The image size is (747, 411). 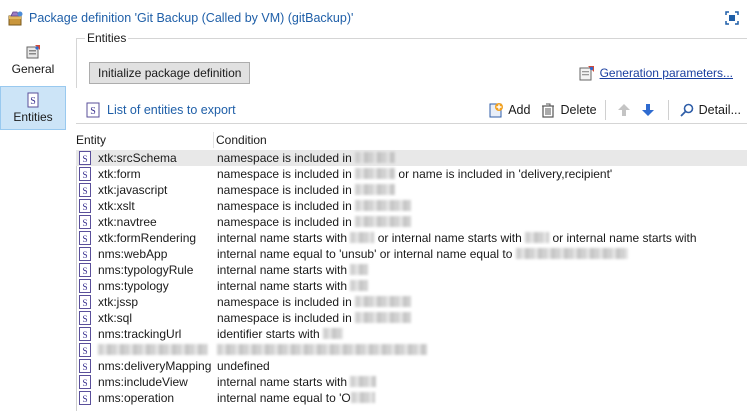 I want to click on entity-cell: nms:operation, so click(x=136, y=398).